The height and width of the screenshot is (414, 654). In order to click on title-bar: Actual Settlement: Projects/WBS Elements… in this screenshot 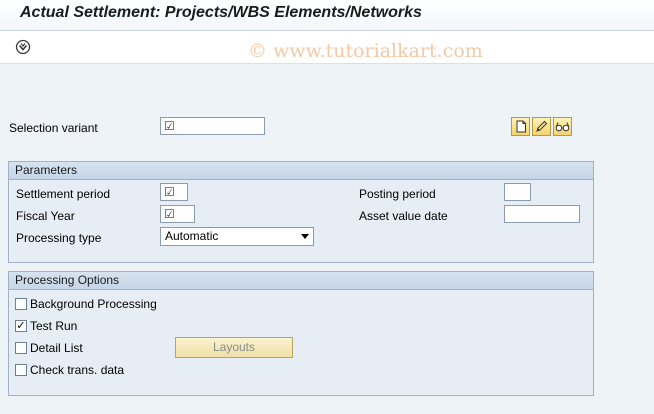, I will do `click(327, 15)`.